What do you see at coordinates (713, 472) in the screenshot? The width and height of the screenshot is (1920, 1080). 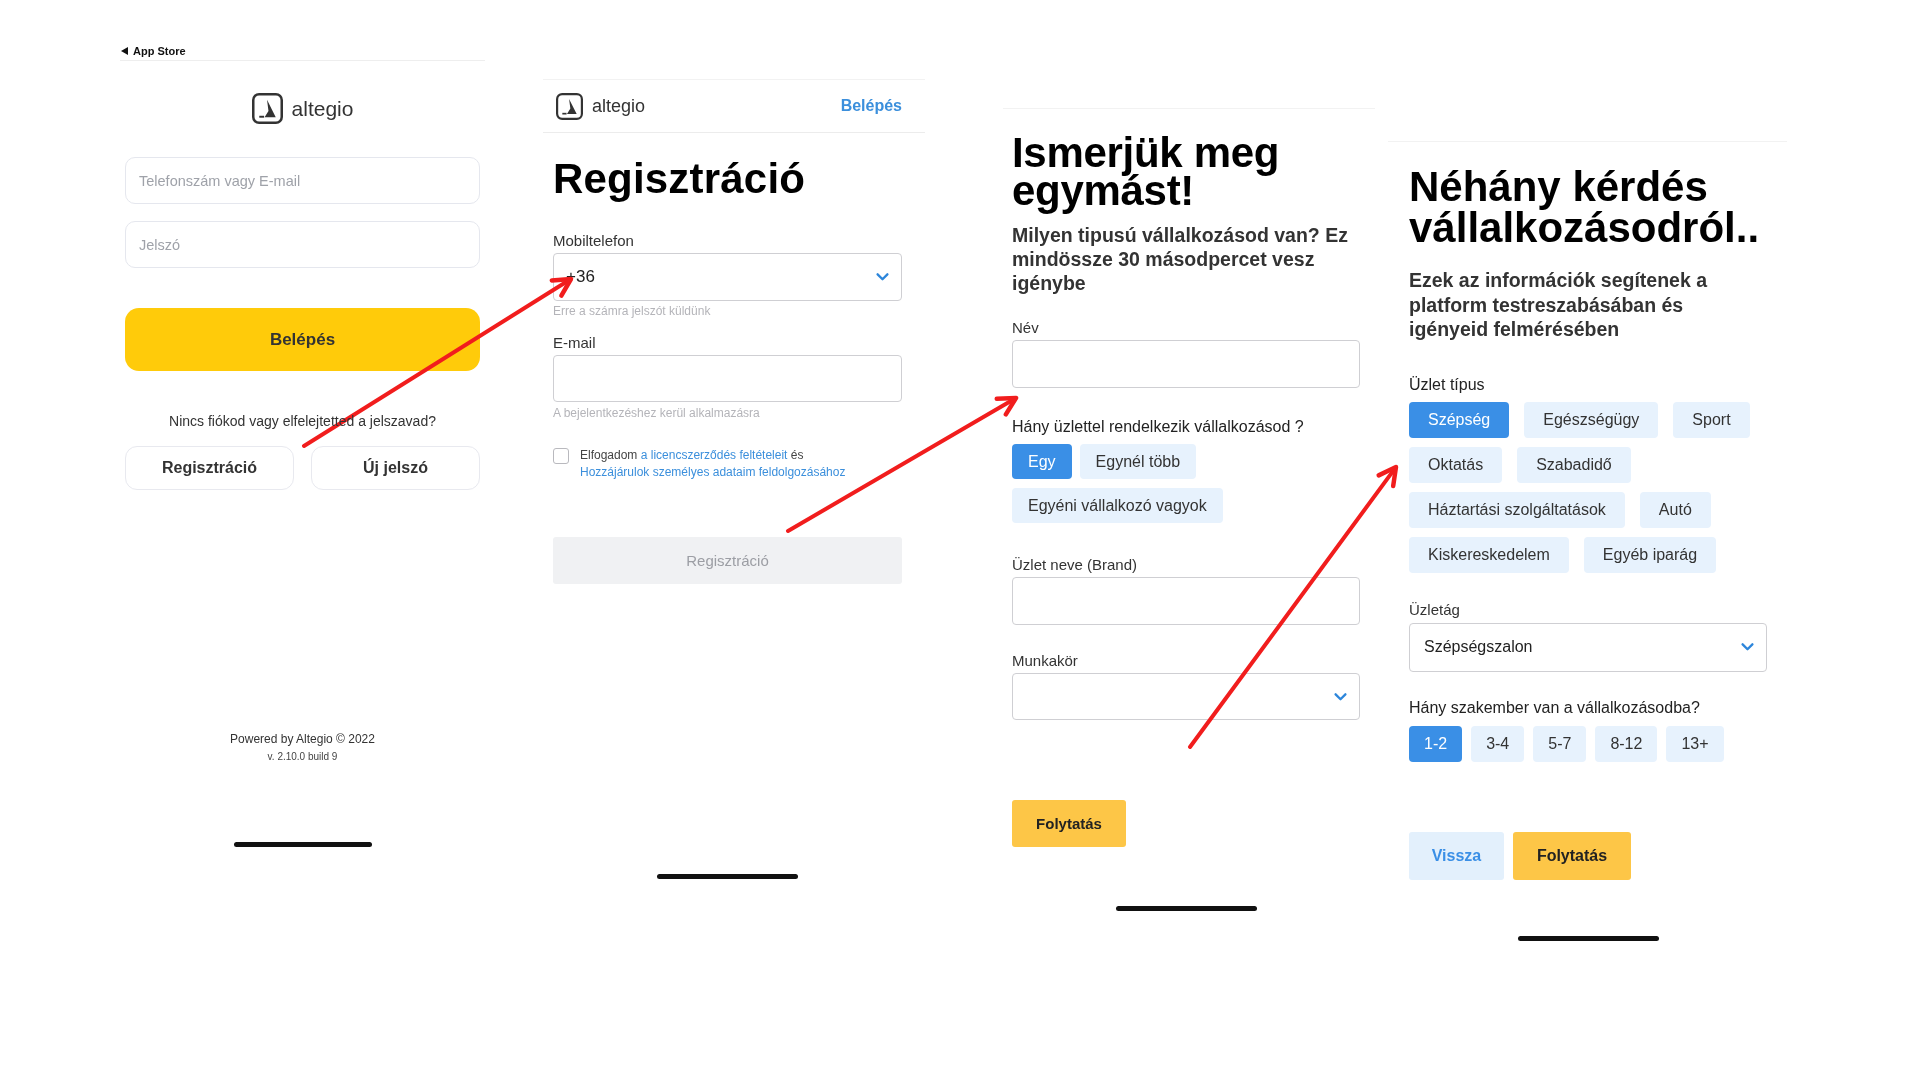 I see `data-consent-link: Hozzájárulok személyes adataim feldolgozásához` at bounding box center [713, 472].